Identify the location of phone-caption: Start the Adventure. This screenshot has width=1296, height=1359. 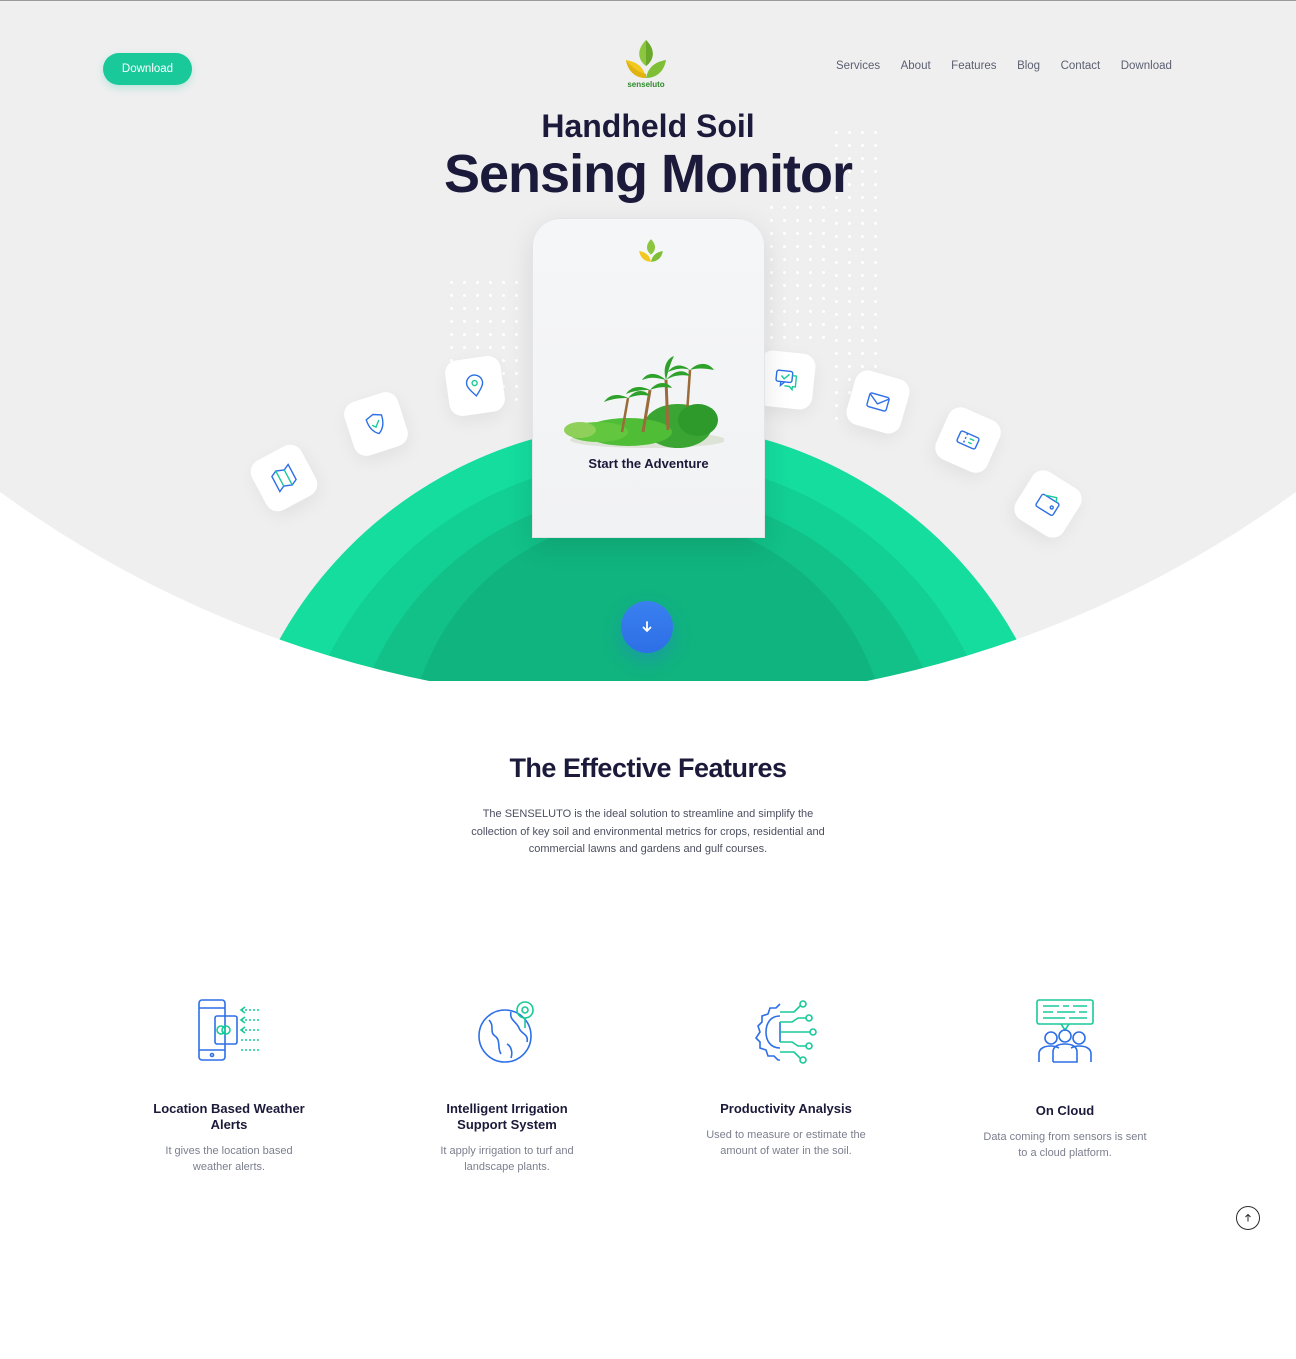
(648, 463).